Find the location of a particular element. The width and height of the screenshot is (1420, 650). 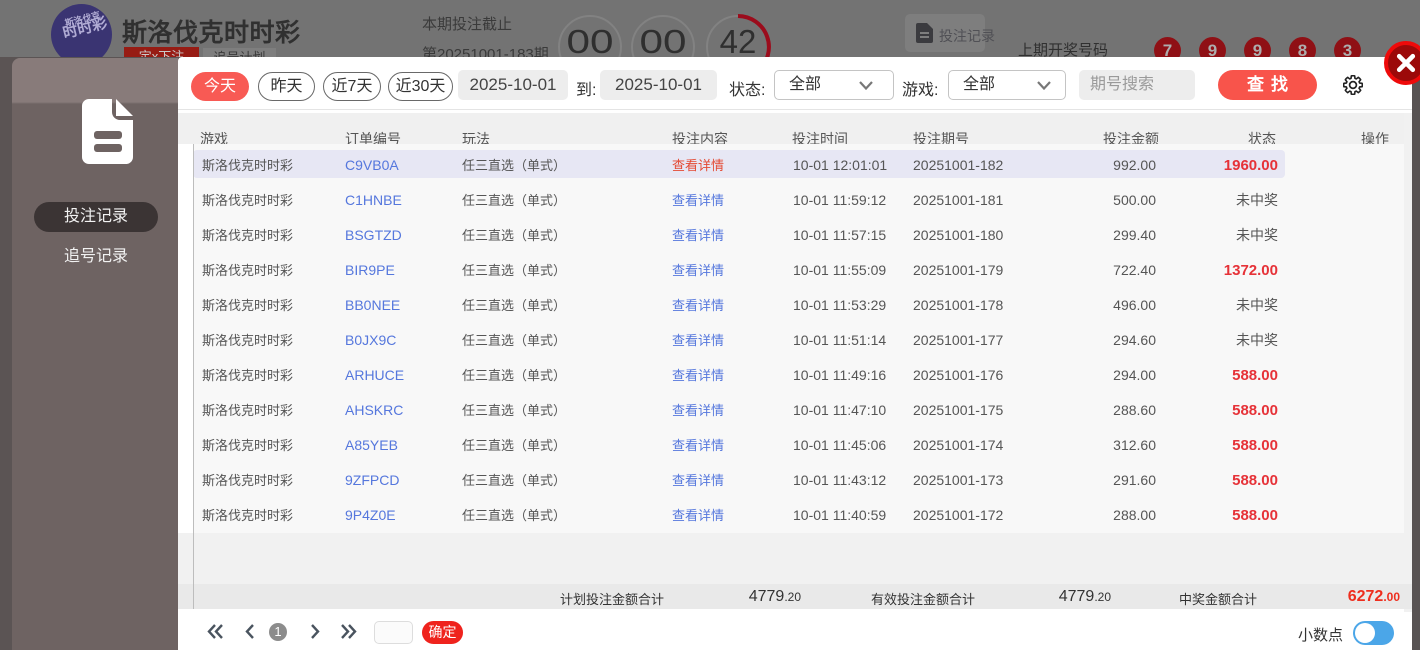

svg-text: 42 is located at coordinates (738, 40).